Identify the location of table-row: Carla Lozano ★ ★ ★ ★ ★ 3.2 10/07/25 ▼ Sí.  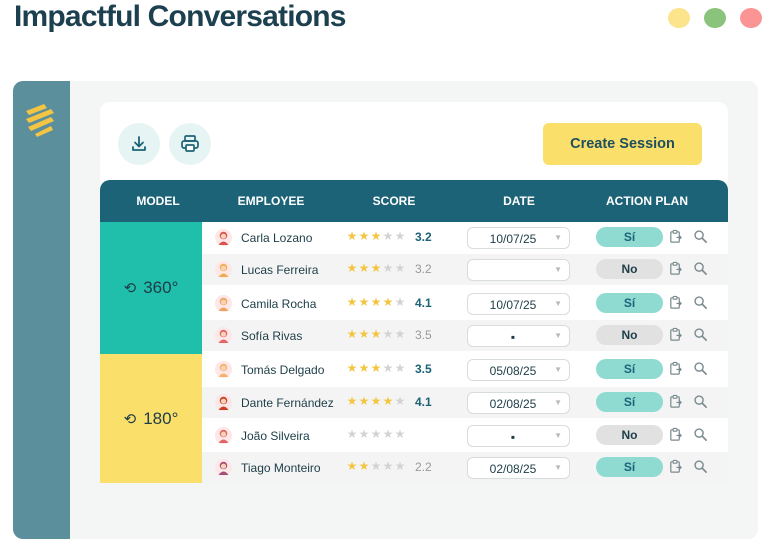
(465, 237).